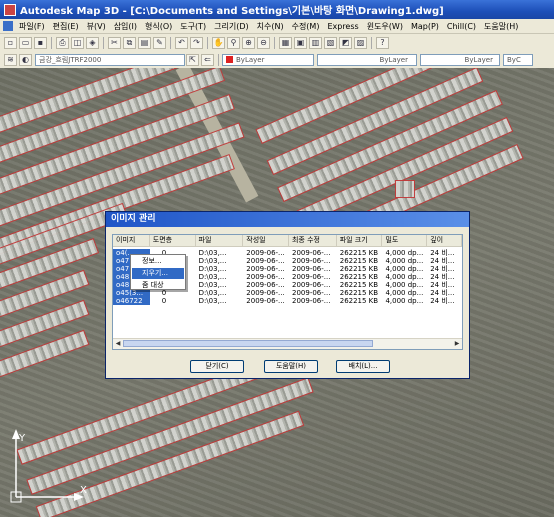  Describe the element at coordinates (270, 26) in the screenshot. I see `menu-dimension: 치수(N)` at that location.